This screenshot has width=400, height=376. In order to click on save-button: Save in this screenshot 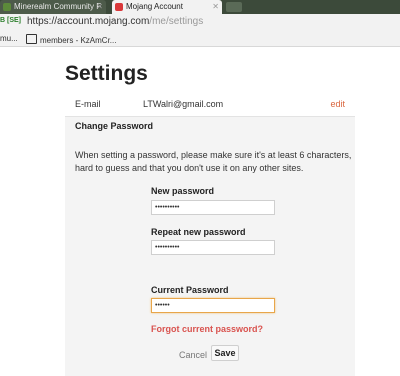, I will do `click(225, 353)`.